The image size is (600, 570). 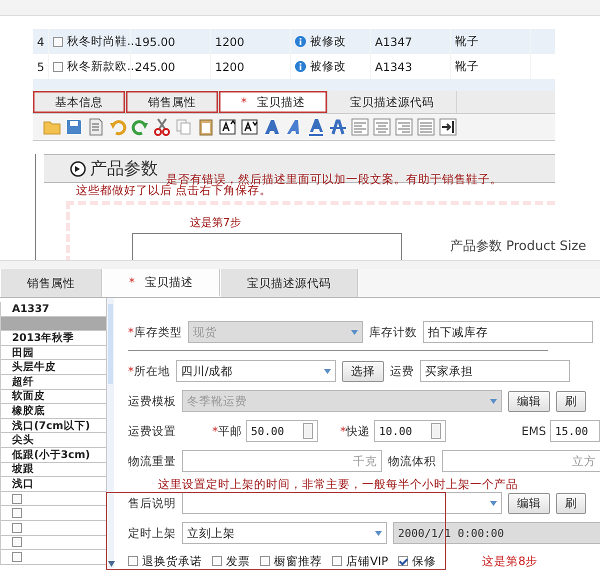 What do you see at coordinates (342, 503) in the screenshot?
I see `after-sale-dropdown` at bounding box center [342, 503].